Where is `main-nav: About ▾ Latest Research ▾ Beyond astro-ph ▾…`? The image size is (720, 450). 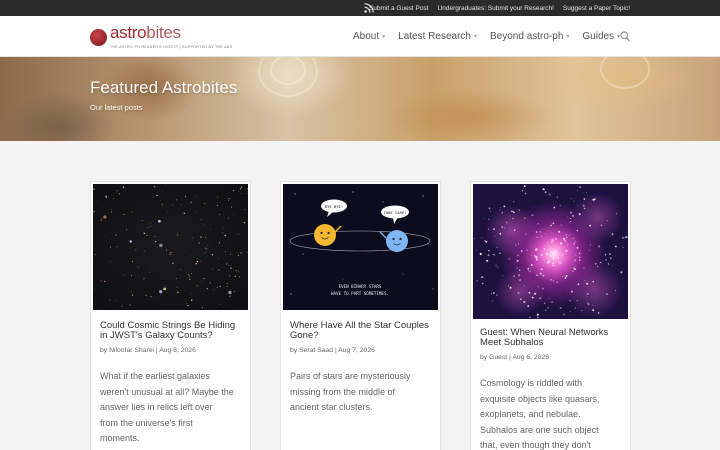
main-nav: About ▾ Latest Research ▾ Beyond astro-ph ▾… is located at coordinates (486, 36).